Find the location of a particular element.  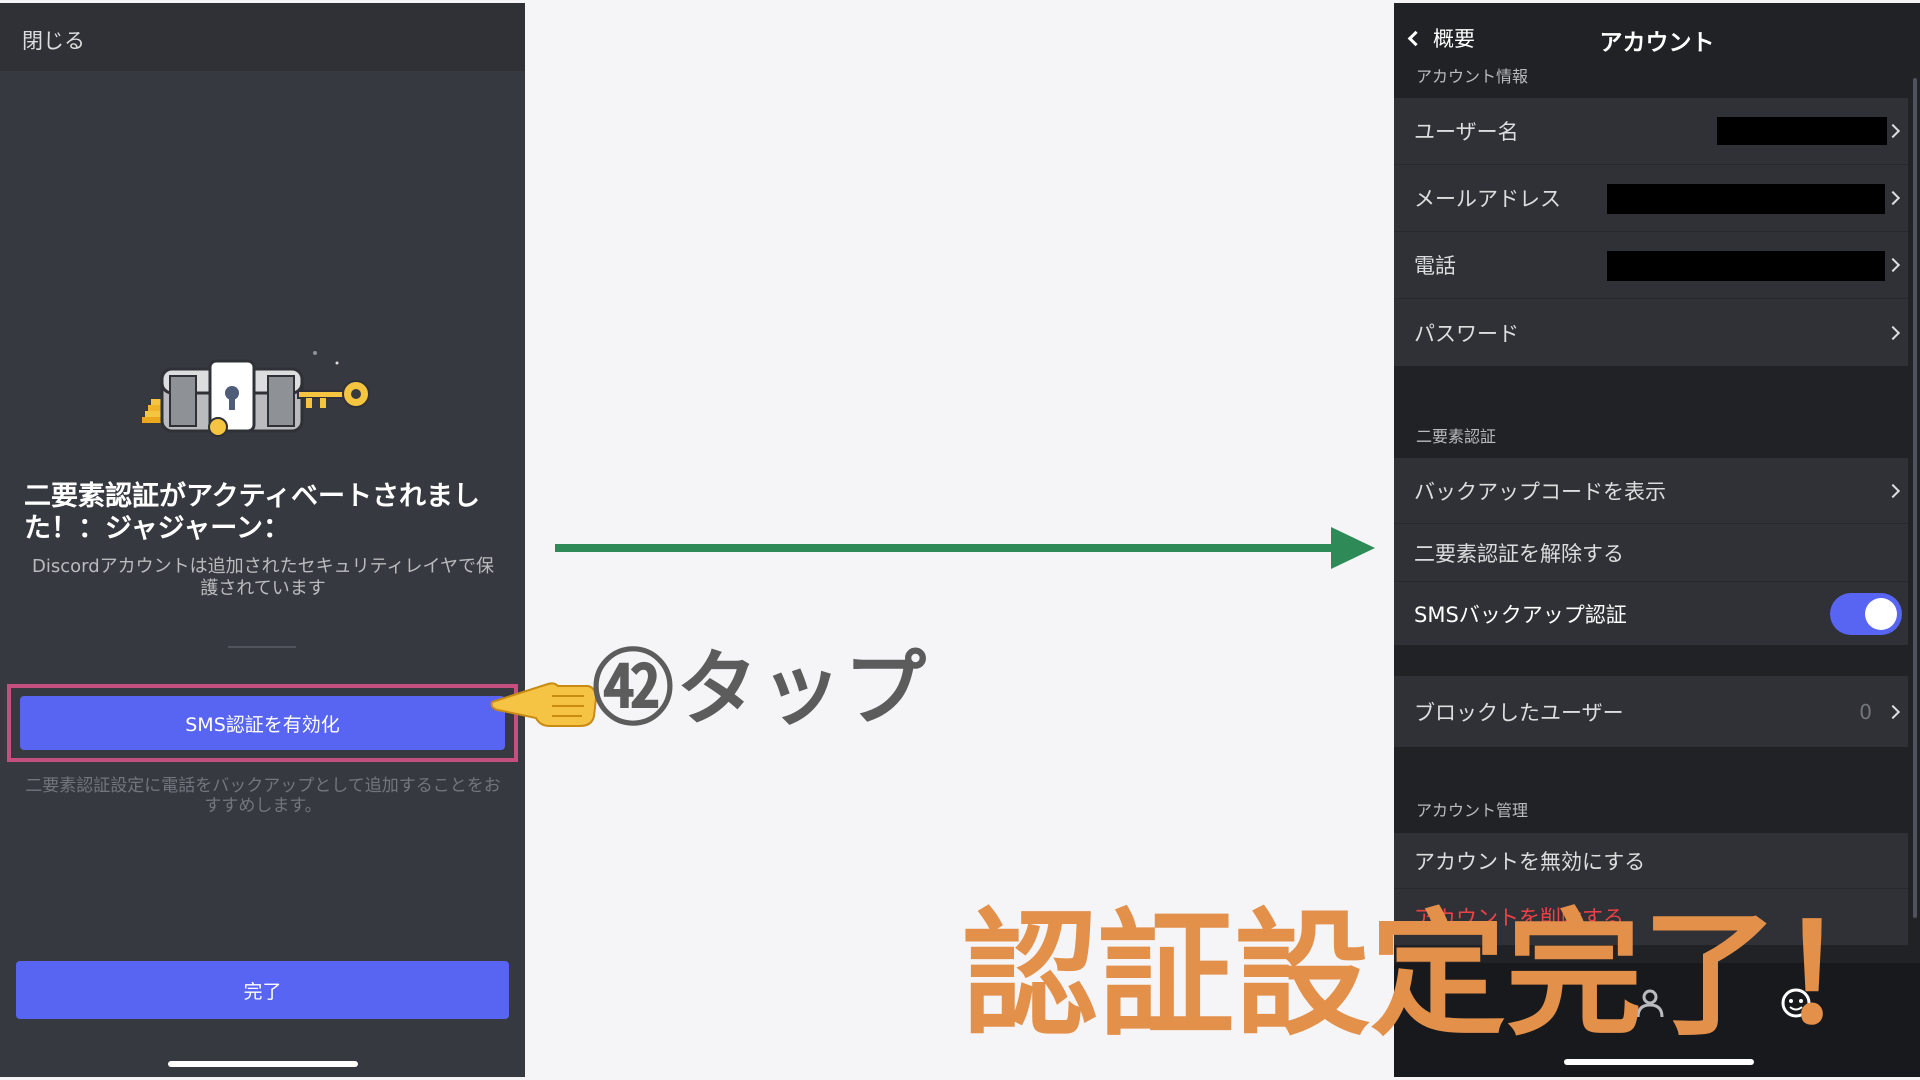

row-label: バックアップコードを表示 is located at coordinates (1540, 491).